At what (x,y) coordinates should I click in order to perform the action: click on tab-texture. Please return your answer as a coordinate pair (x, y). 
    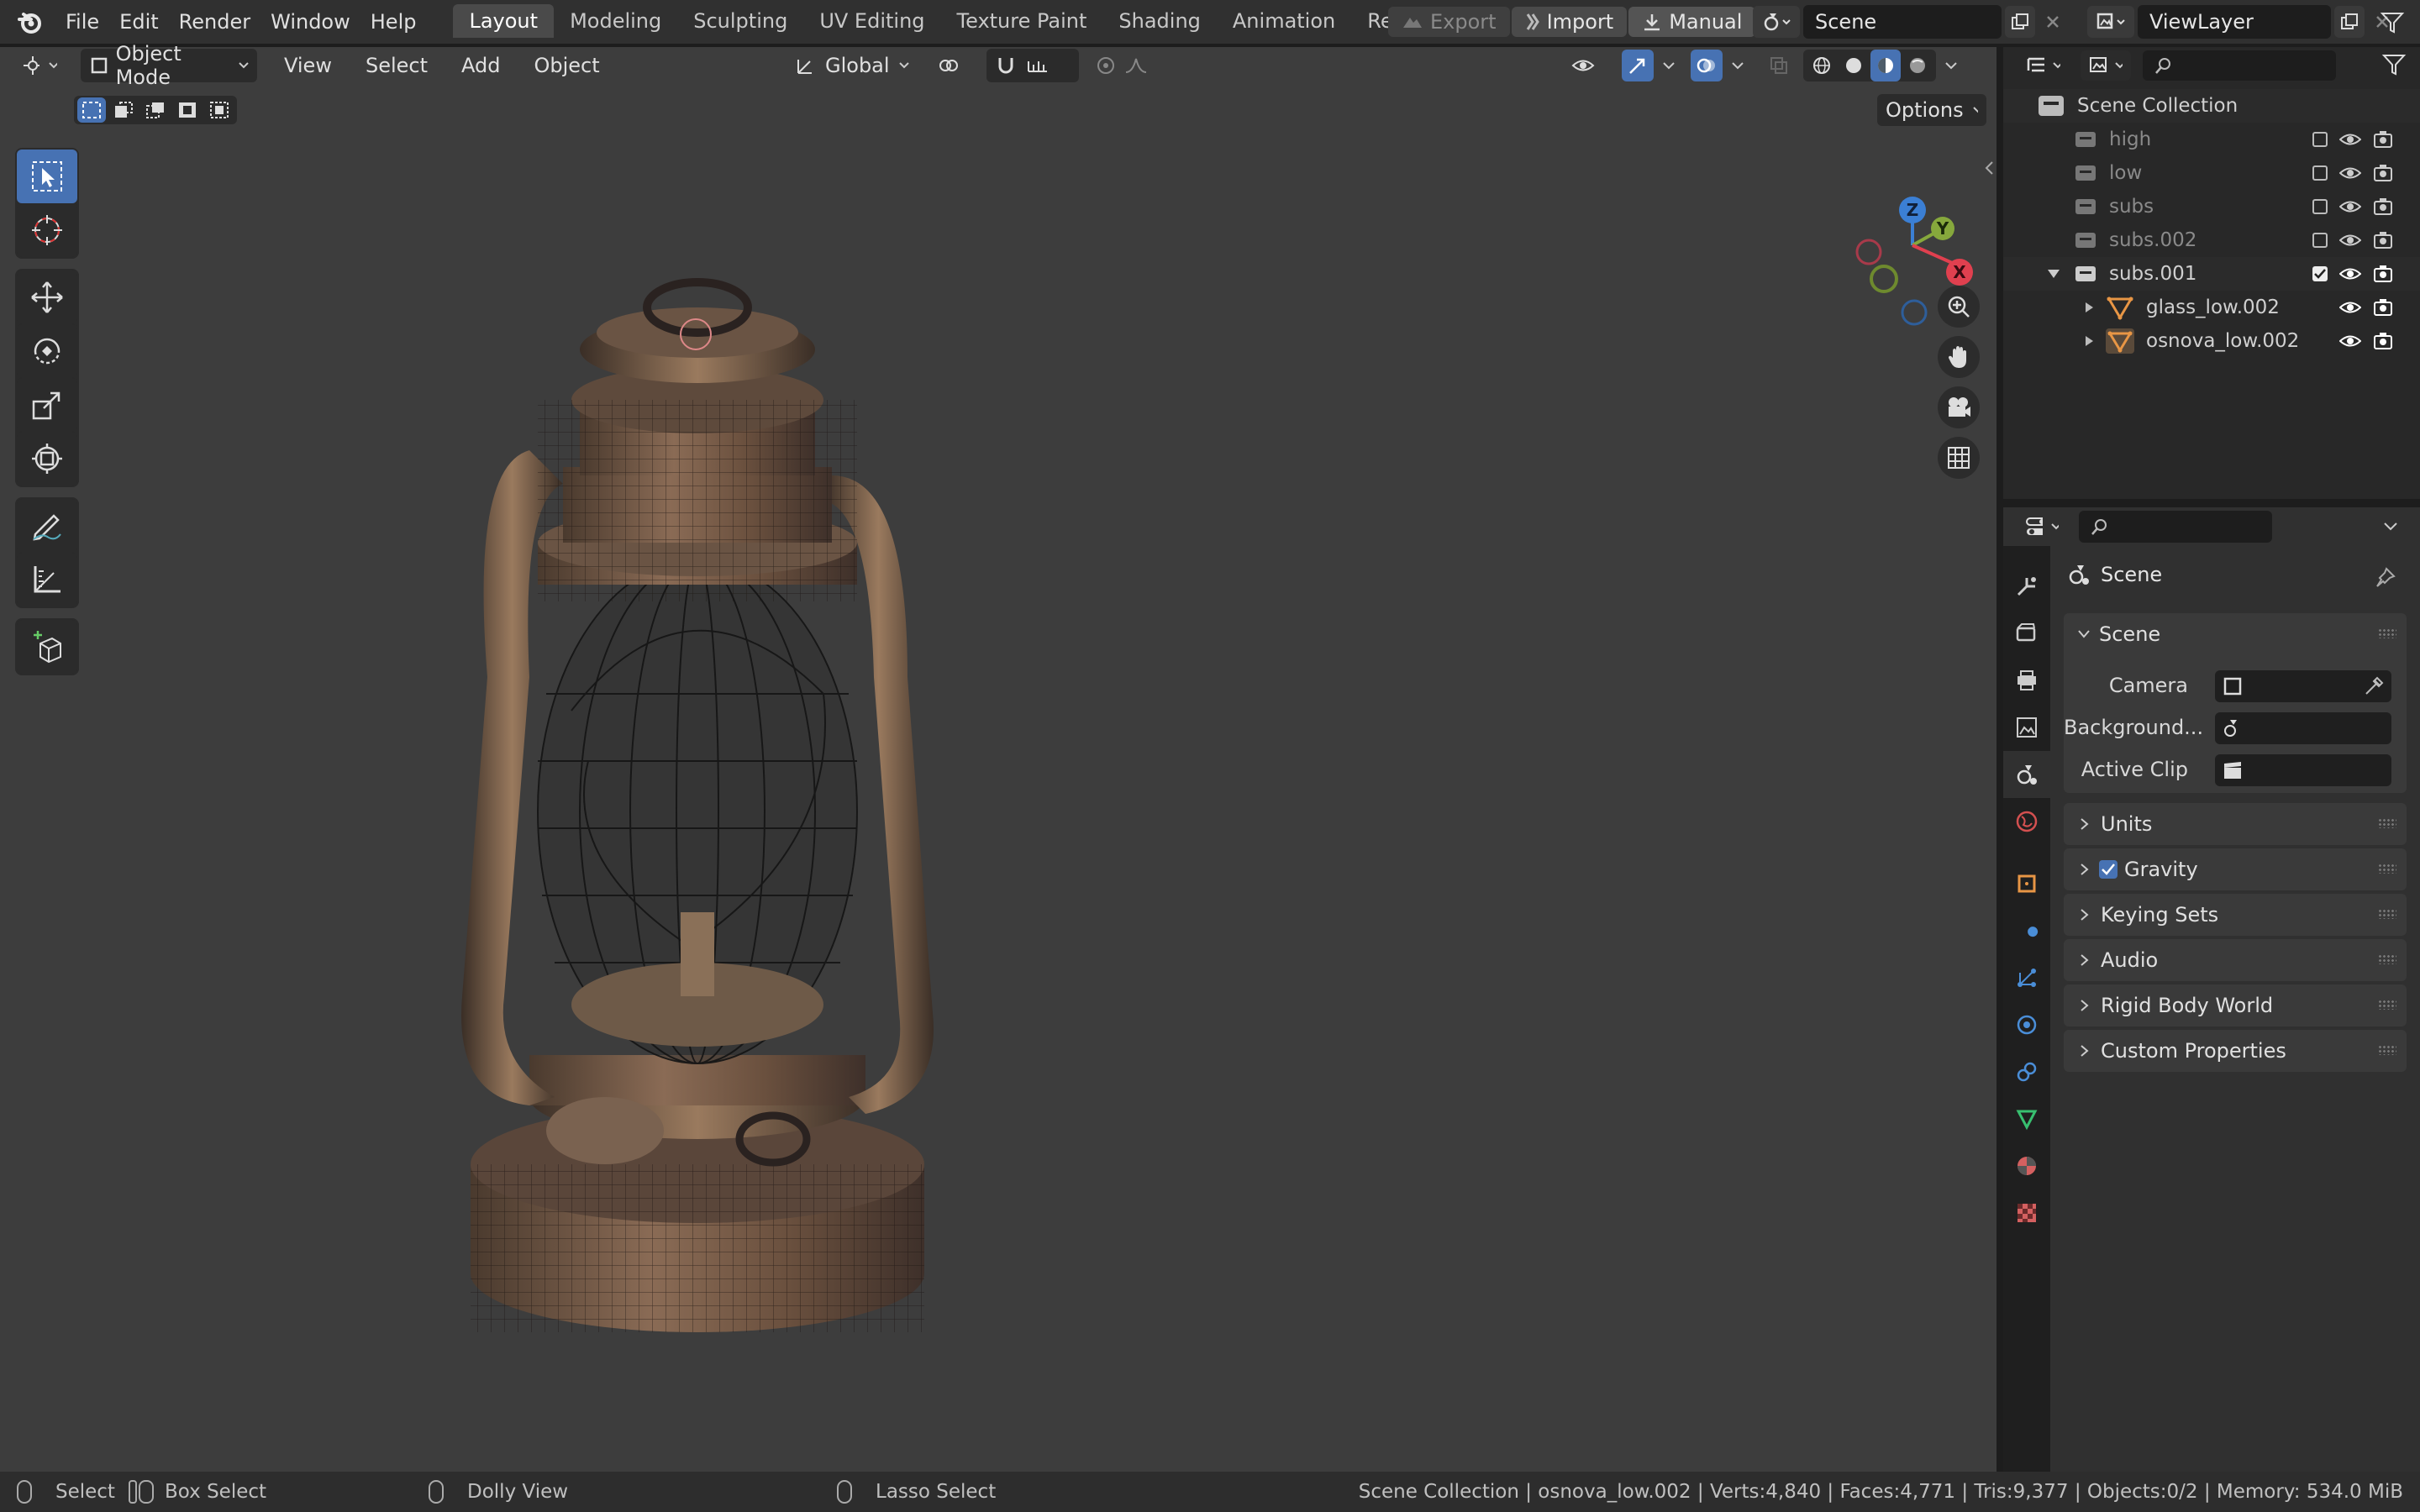
    Looking at the image, I should click on (2027, 1212).